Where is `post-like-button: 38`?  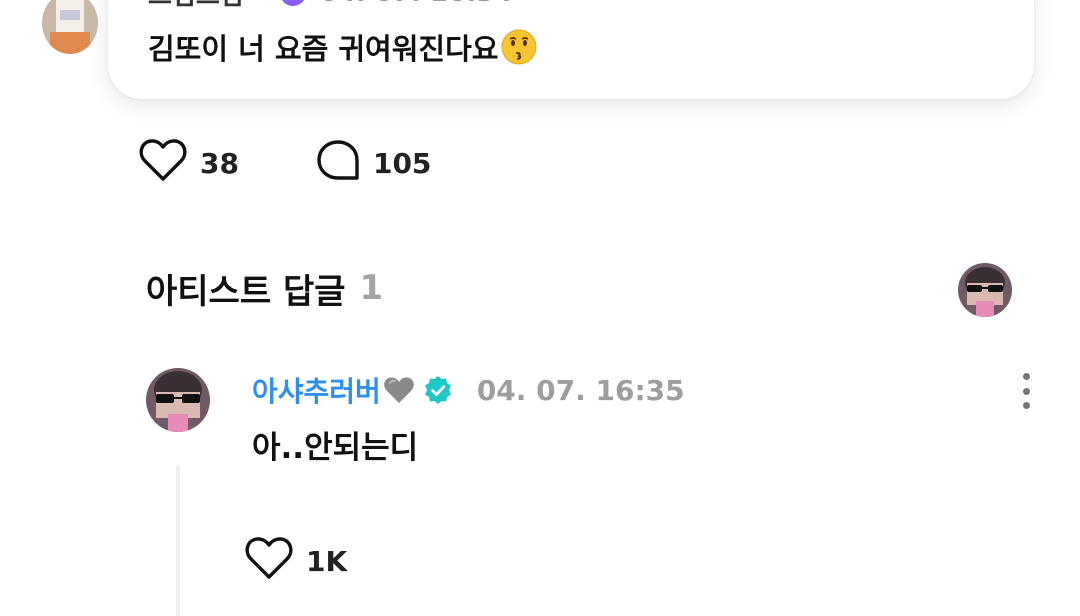
post-like-button: 38 is located at coordinates (188, 163).